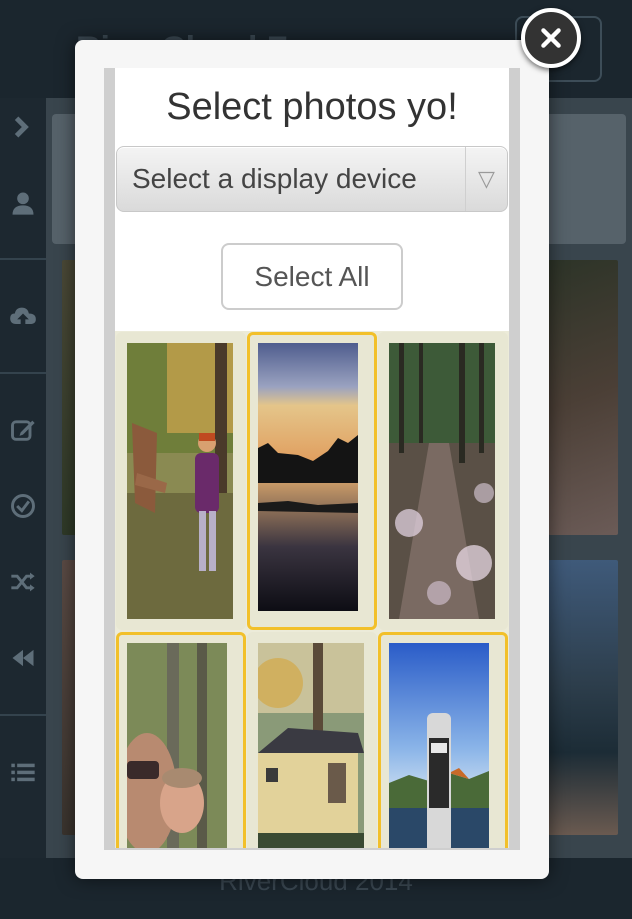 This screenshot has width=632, height=919. What do you see at coordinates (181, 745) in the screenshot?
I see `photo-selfie-forest` at bounding box center [181, 745].